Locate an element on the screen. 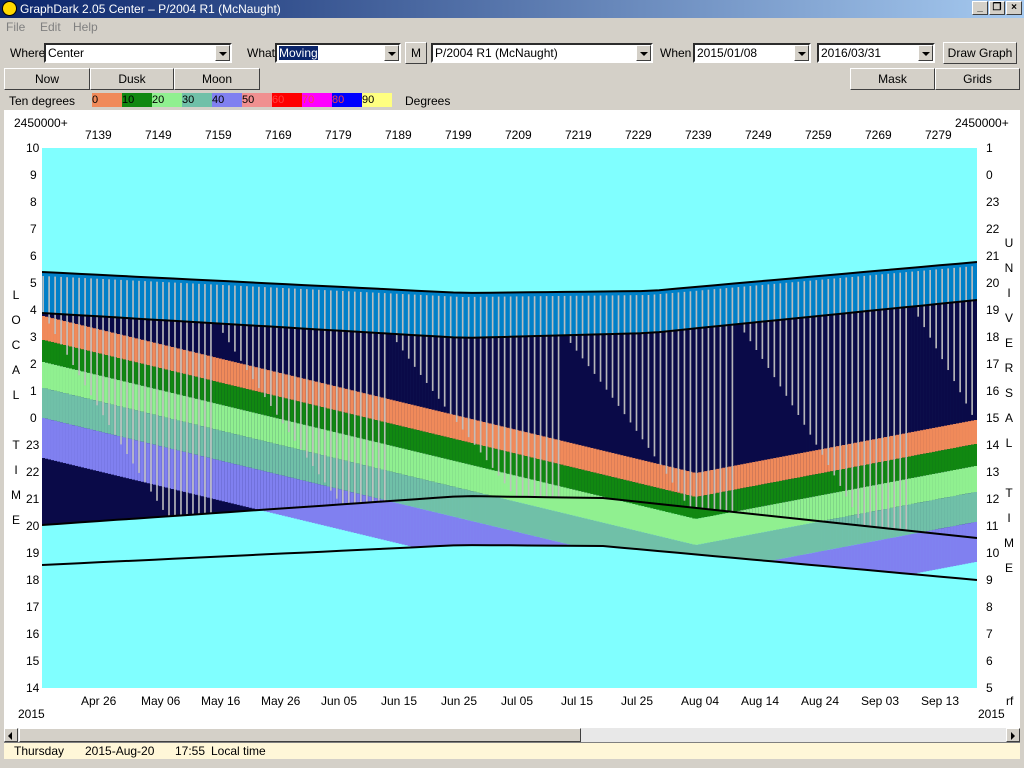 This screenshot has width=1024, height=768. moon-button: Moon is located at coordinates (217, 79).